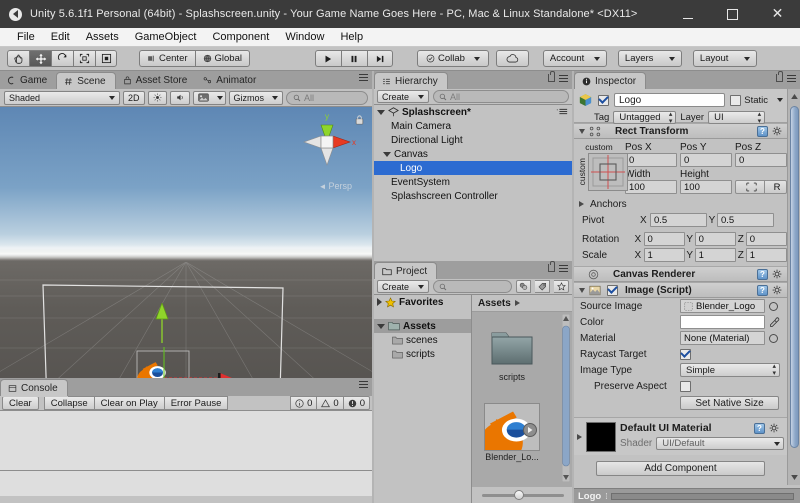 Image resolution: width=800 pixels, height=503 pixels. I want to click on rotation-x-field: 0, so click(664, 239).